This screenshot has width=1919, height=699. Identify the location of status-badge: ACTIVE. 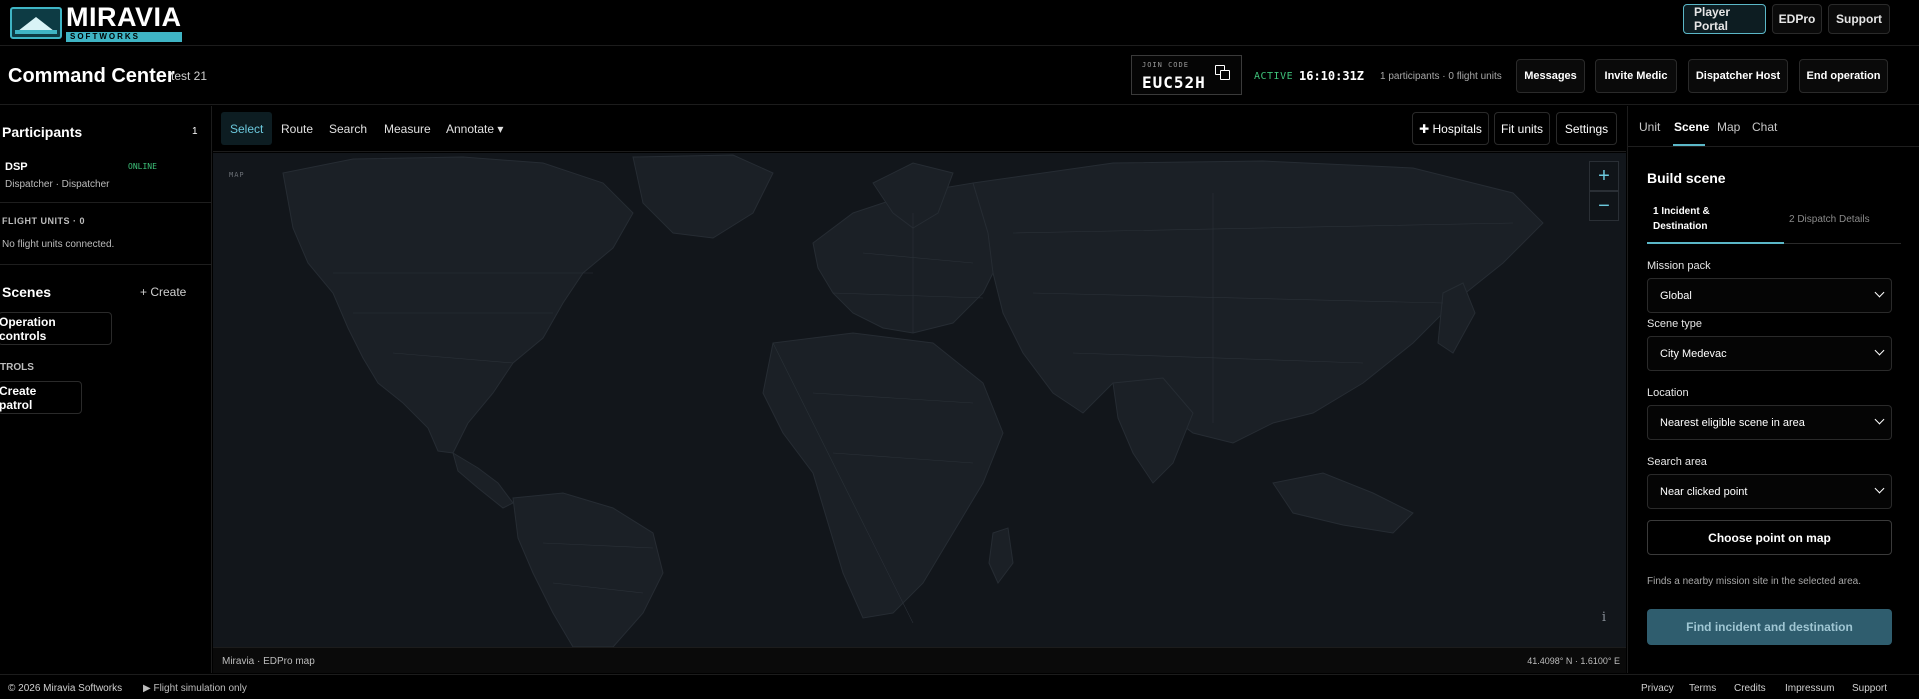
(1274, 76).